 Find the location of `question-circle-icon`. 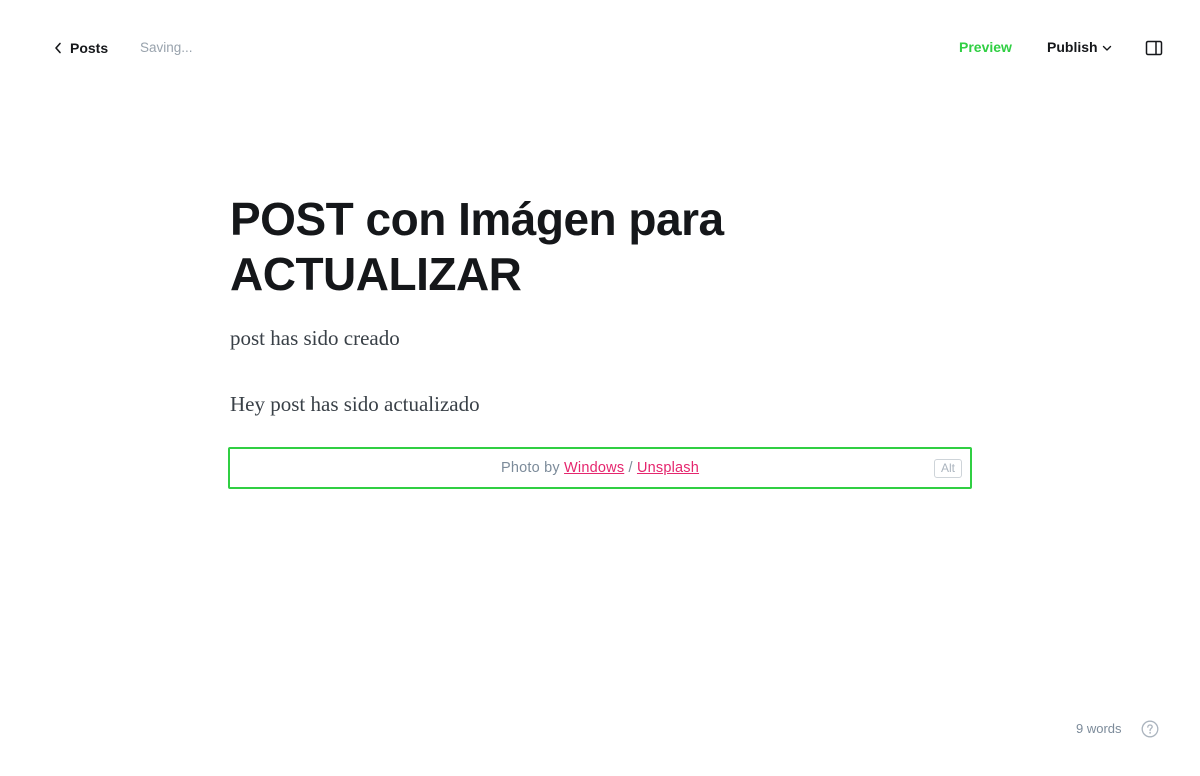

question-circle-icon is located at coordinates (1150, 729).